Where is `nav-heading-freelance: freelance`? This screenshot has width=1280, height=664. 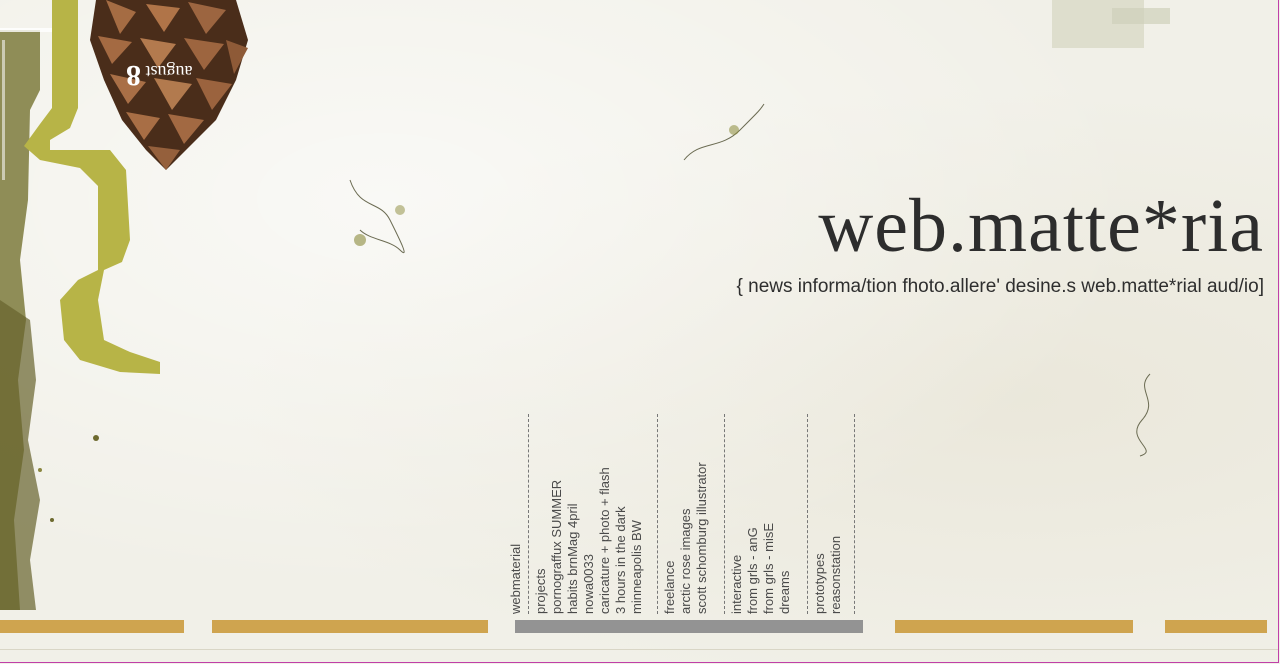
nav-heading-freelance: freelance is located at coordinates (670, 514).